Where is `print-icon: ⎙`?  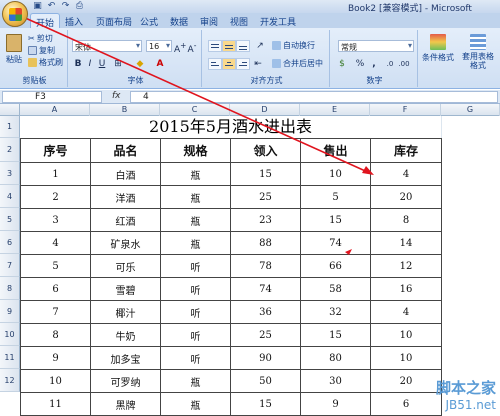 print-icon: ⎙ is located at coordinates (79, 6).